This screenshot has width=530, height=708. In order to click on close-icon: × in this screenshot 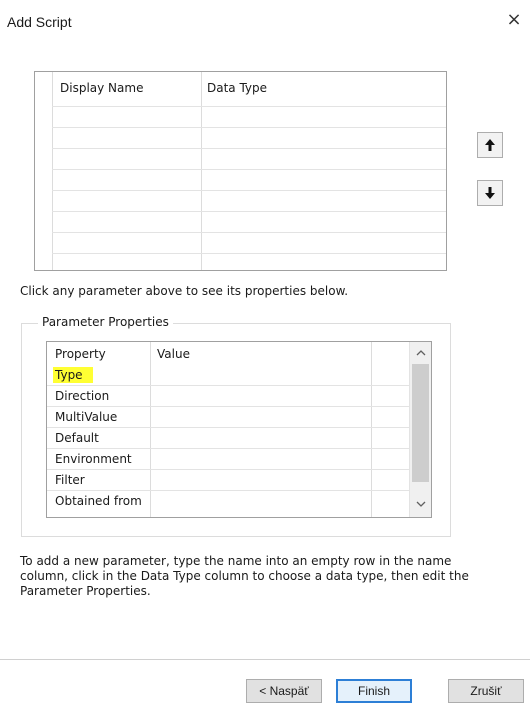, I will do `click(514, 20)`.